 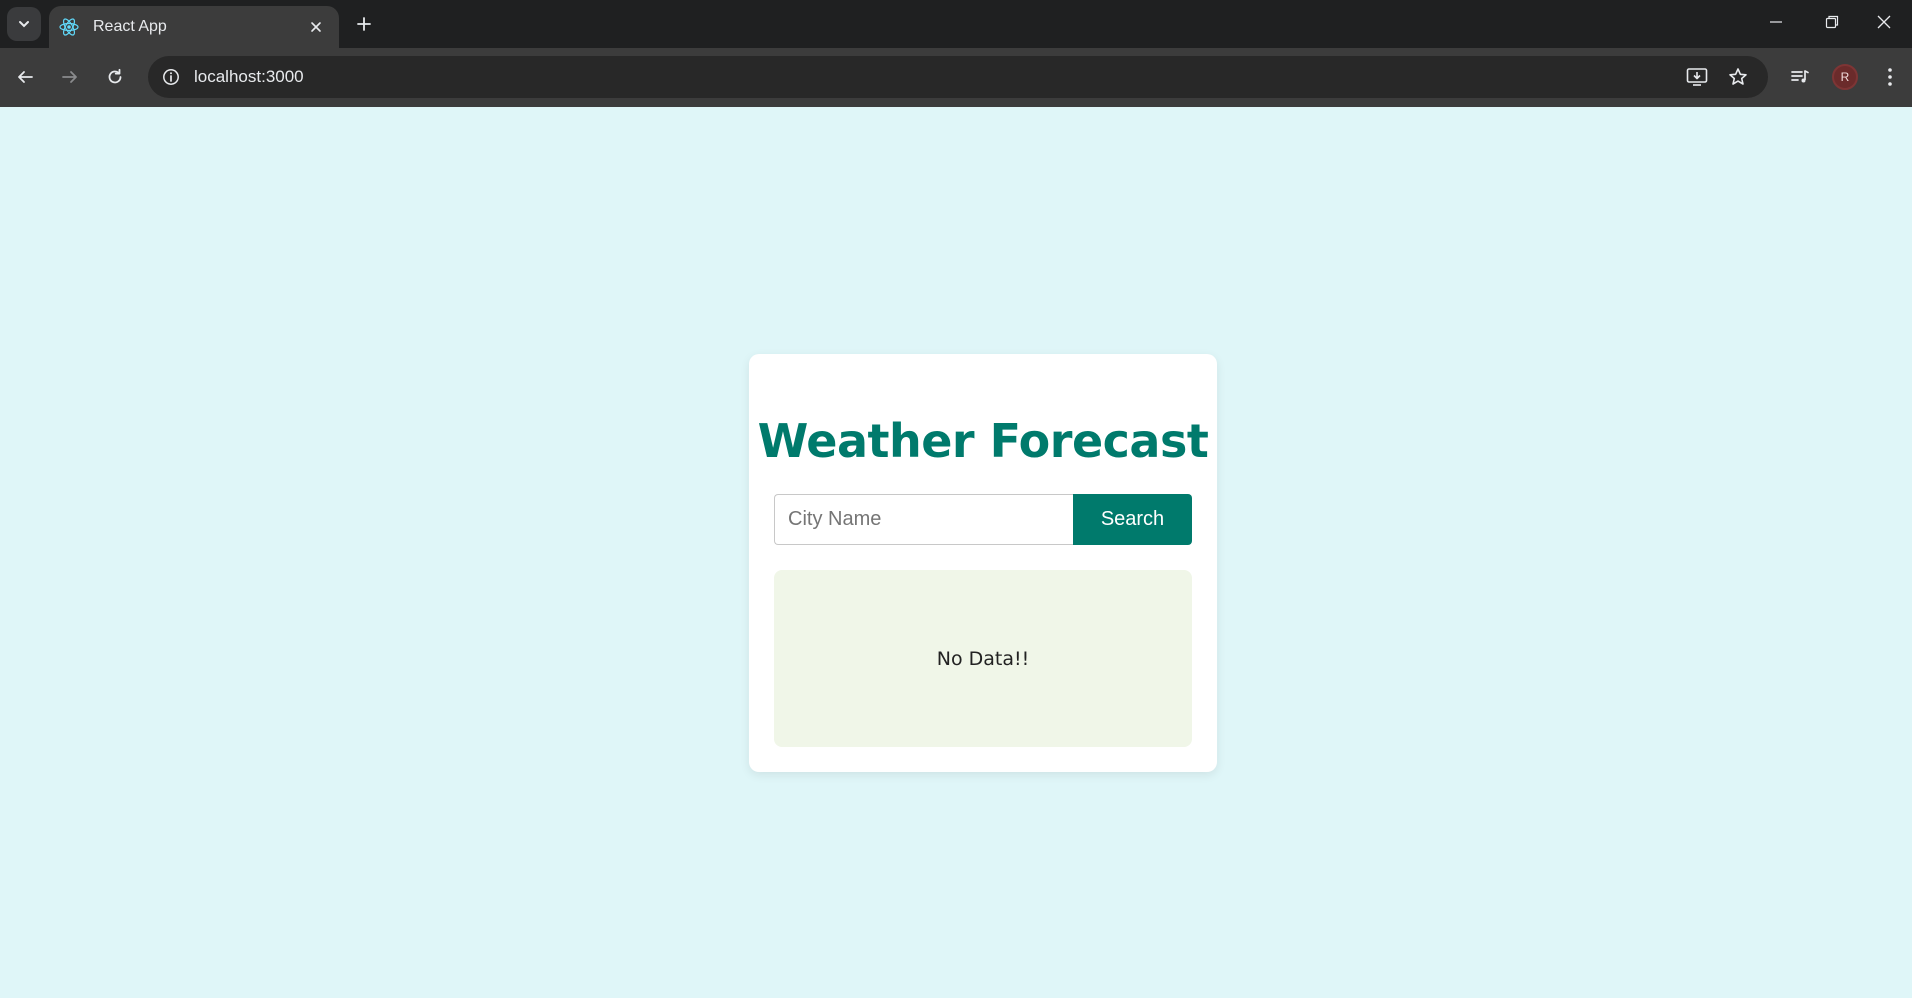 I want to click on page-title: Weather Forecast, so click(x=983, y=441).